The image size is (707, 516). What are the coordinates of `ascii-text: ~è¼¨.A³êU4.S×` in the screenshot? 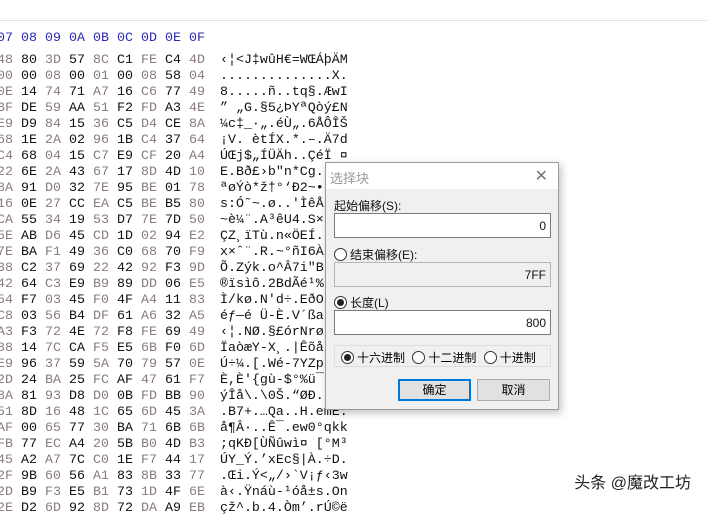 It's located at (272, 220).